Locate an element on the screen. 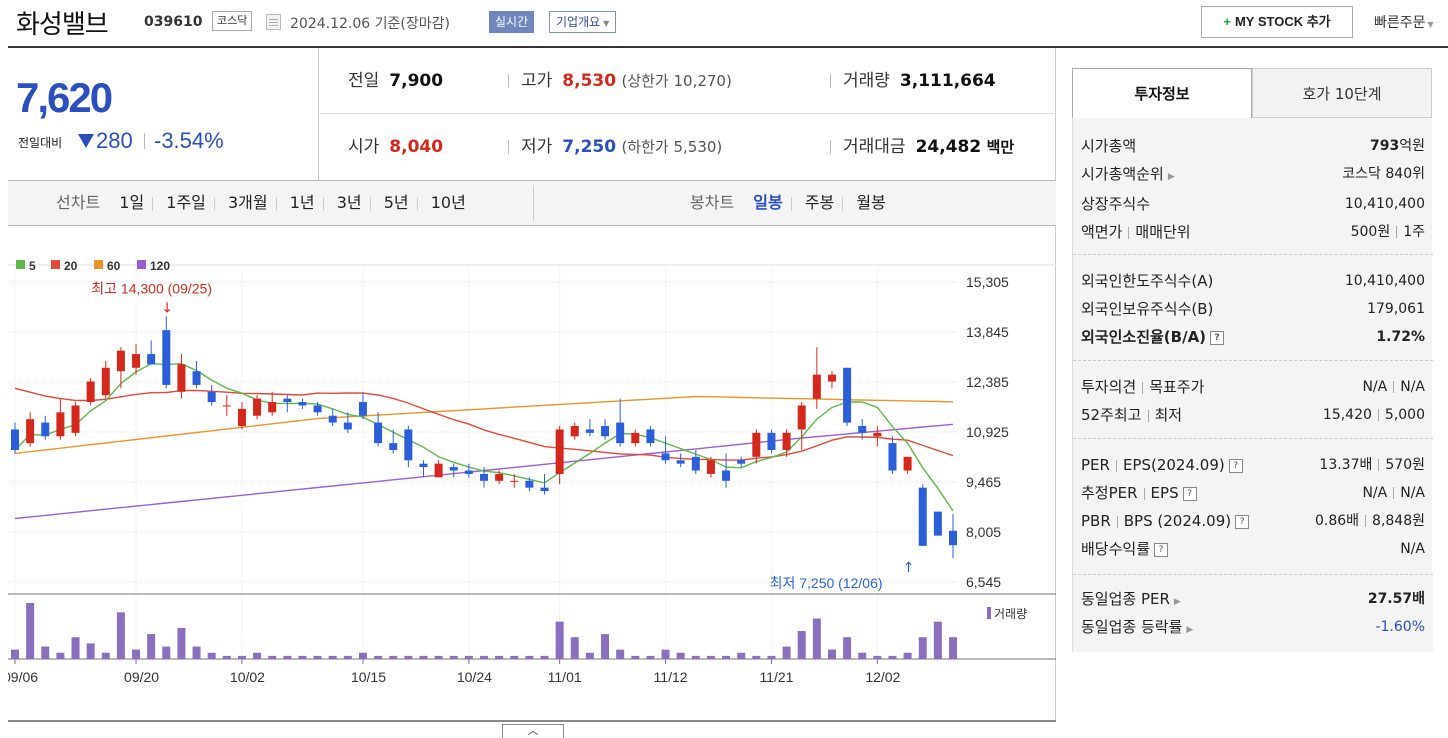 This screenshot has width=1448, height=738. legend-label: 120 is located at coordinates (160, 266).